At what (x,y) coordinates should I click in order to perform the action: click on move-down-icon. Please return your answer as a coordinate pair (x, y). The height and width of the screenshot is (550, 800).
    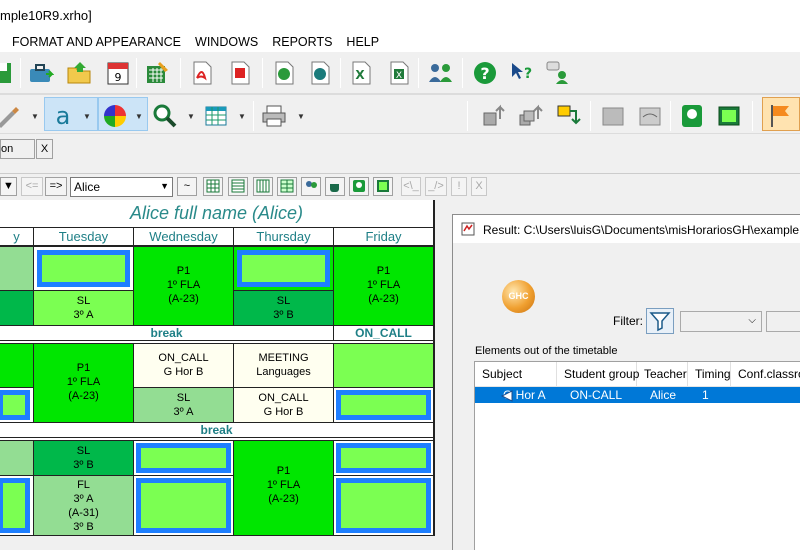
    Looking at the image, I should click on (569, 116).